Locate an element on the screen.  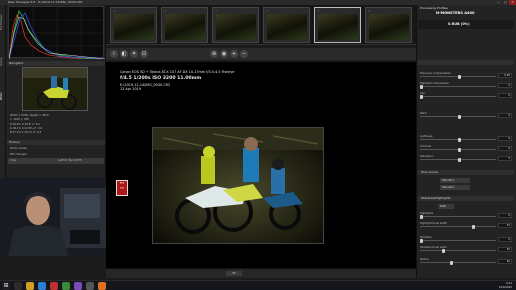
slider-lightness: Lightness 0 is located at coordinates (466, 138).